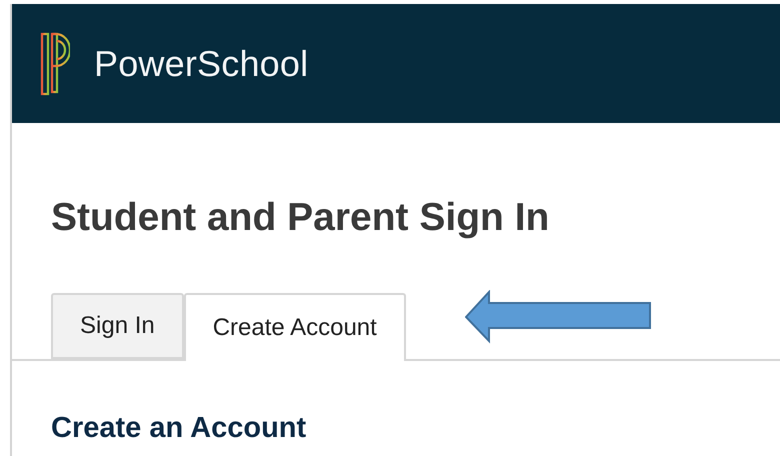  What do you see at coordinates (179, 428) in the screenshot?
I see `section-title: Create an Account` at bounding box center [179, 428].